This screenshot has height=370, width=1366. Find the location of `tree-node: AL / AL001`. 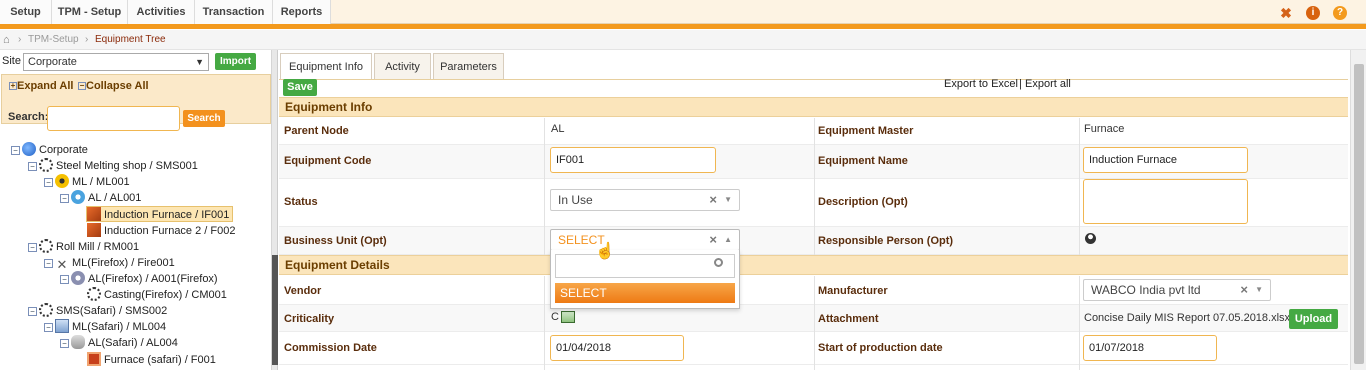

tree-node: AL / AL001 is located at coordinates (106, 198).